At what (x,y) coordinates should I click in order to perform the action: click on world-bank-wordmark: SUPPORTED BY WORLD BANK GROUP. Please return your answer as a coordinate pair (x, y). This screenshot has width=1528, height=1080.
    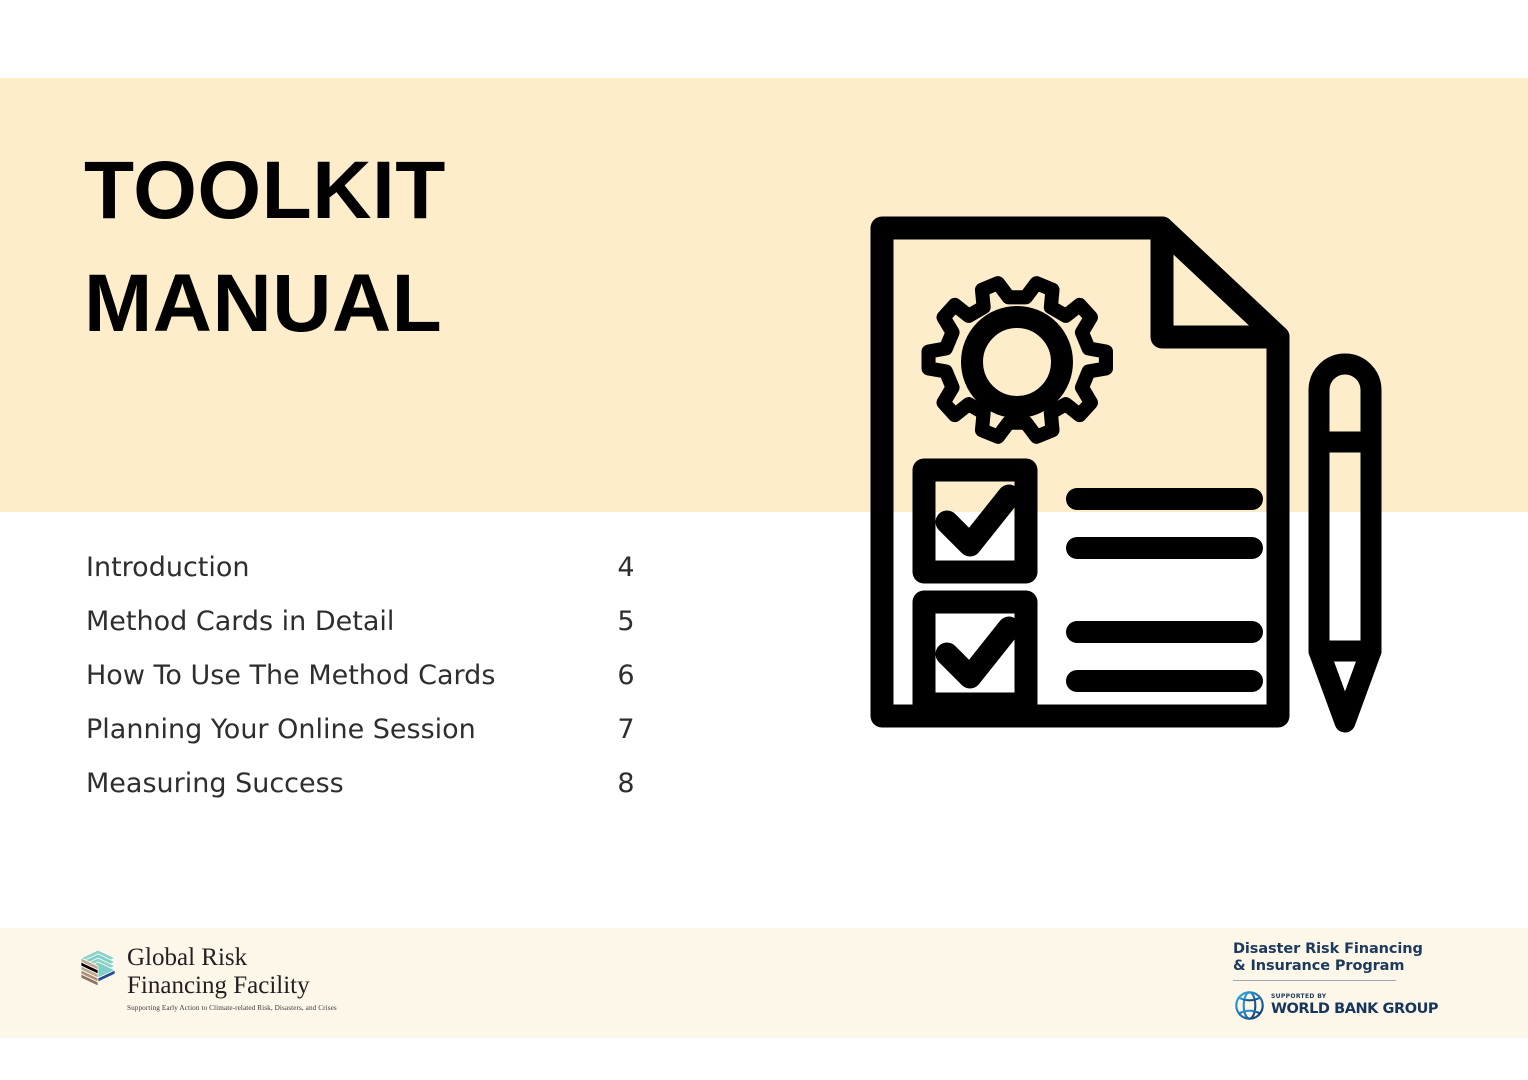
    Looking at the image, I should click on (1355, 1004).